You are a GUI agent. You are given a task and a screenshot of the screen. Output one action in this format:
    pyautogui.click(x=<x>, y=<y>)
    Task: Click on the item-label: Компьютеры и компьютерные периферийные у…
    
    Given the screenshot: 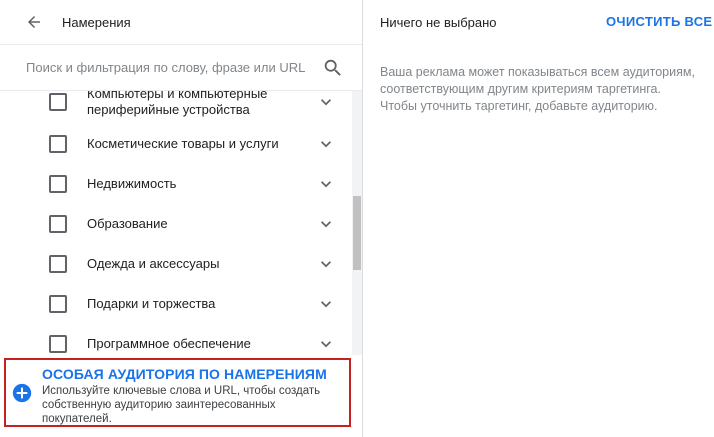 What is the action you would take?
    pyautogui.click(x=177, y=104)
    